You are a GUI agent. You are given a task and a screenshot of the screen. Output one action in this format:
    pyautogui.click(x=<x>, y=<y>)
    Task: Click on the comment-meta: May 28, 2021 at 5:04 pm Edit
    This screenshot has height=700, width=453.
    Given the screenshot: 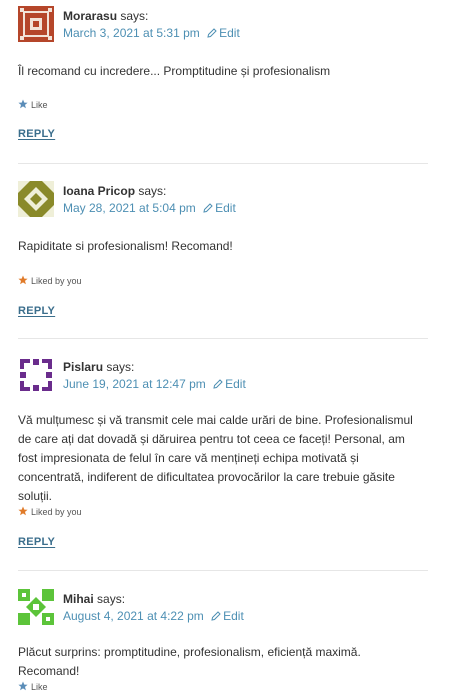 What is the action you would take?
    pyautogui.click(x=149, y=208)
    